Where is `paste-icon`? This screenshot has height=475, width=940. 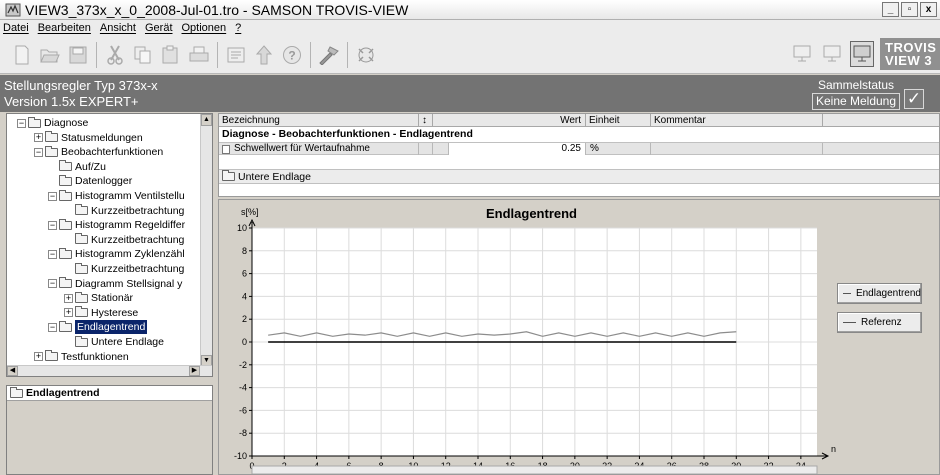 paste-icon is located at coordinates (171, 55).